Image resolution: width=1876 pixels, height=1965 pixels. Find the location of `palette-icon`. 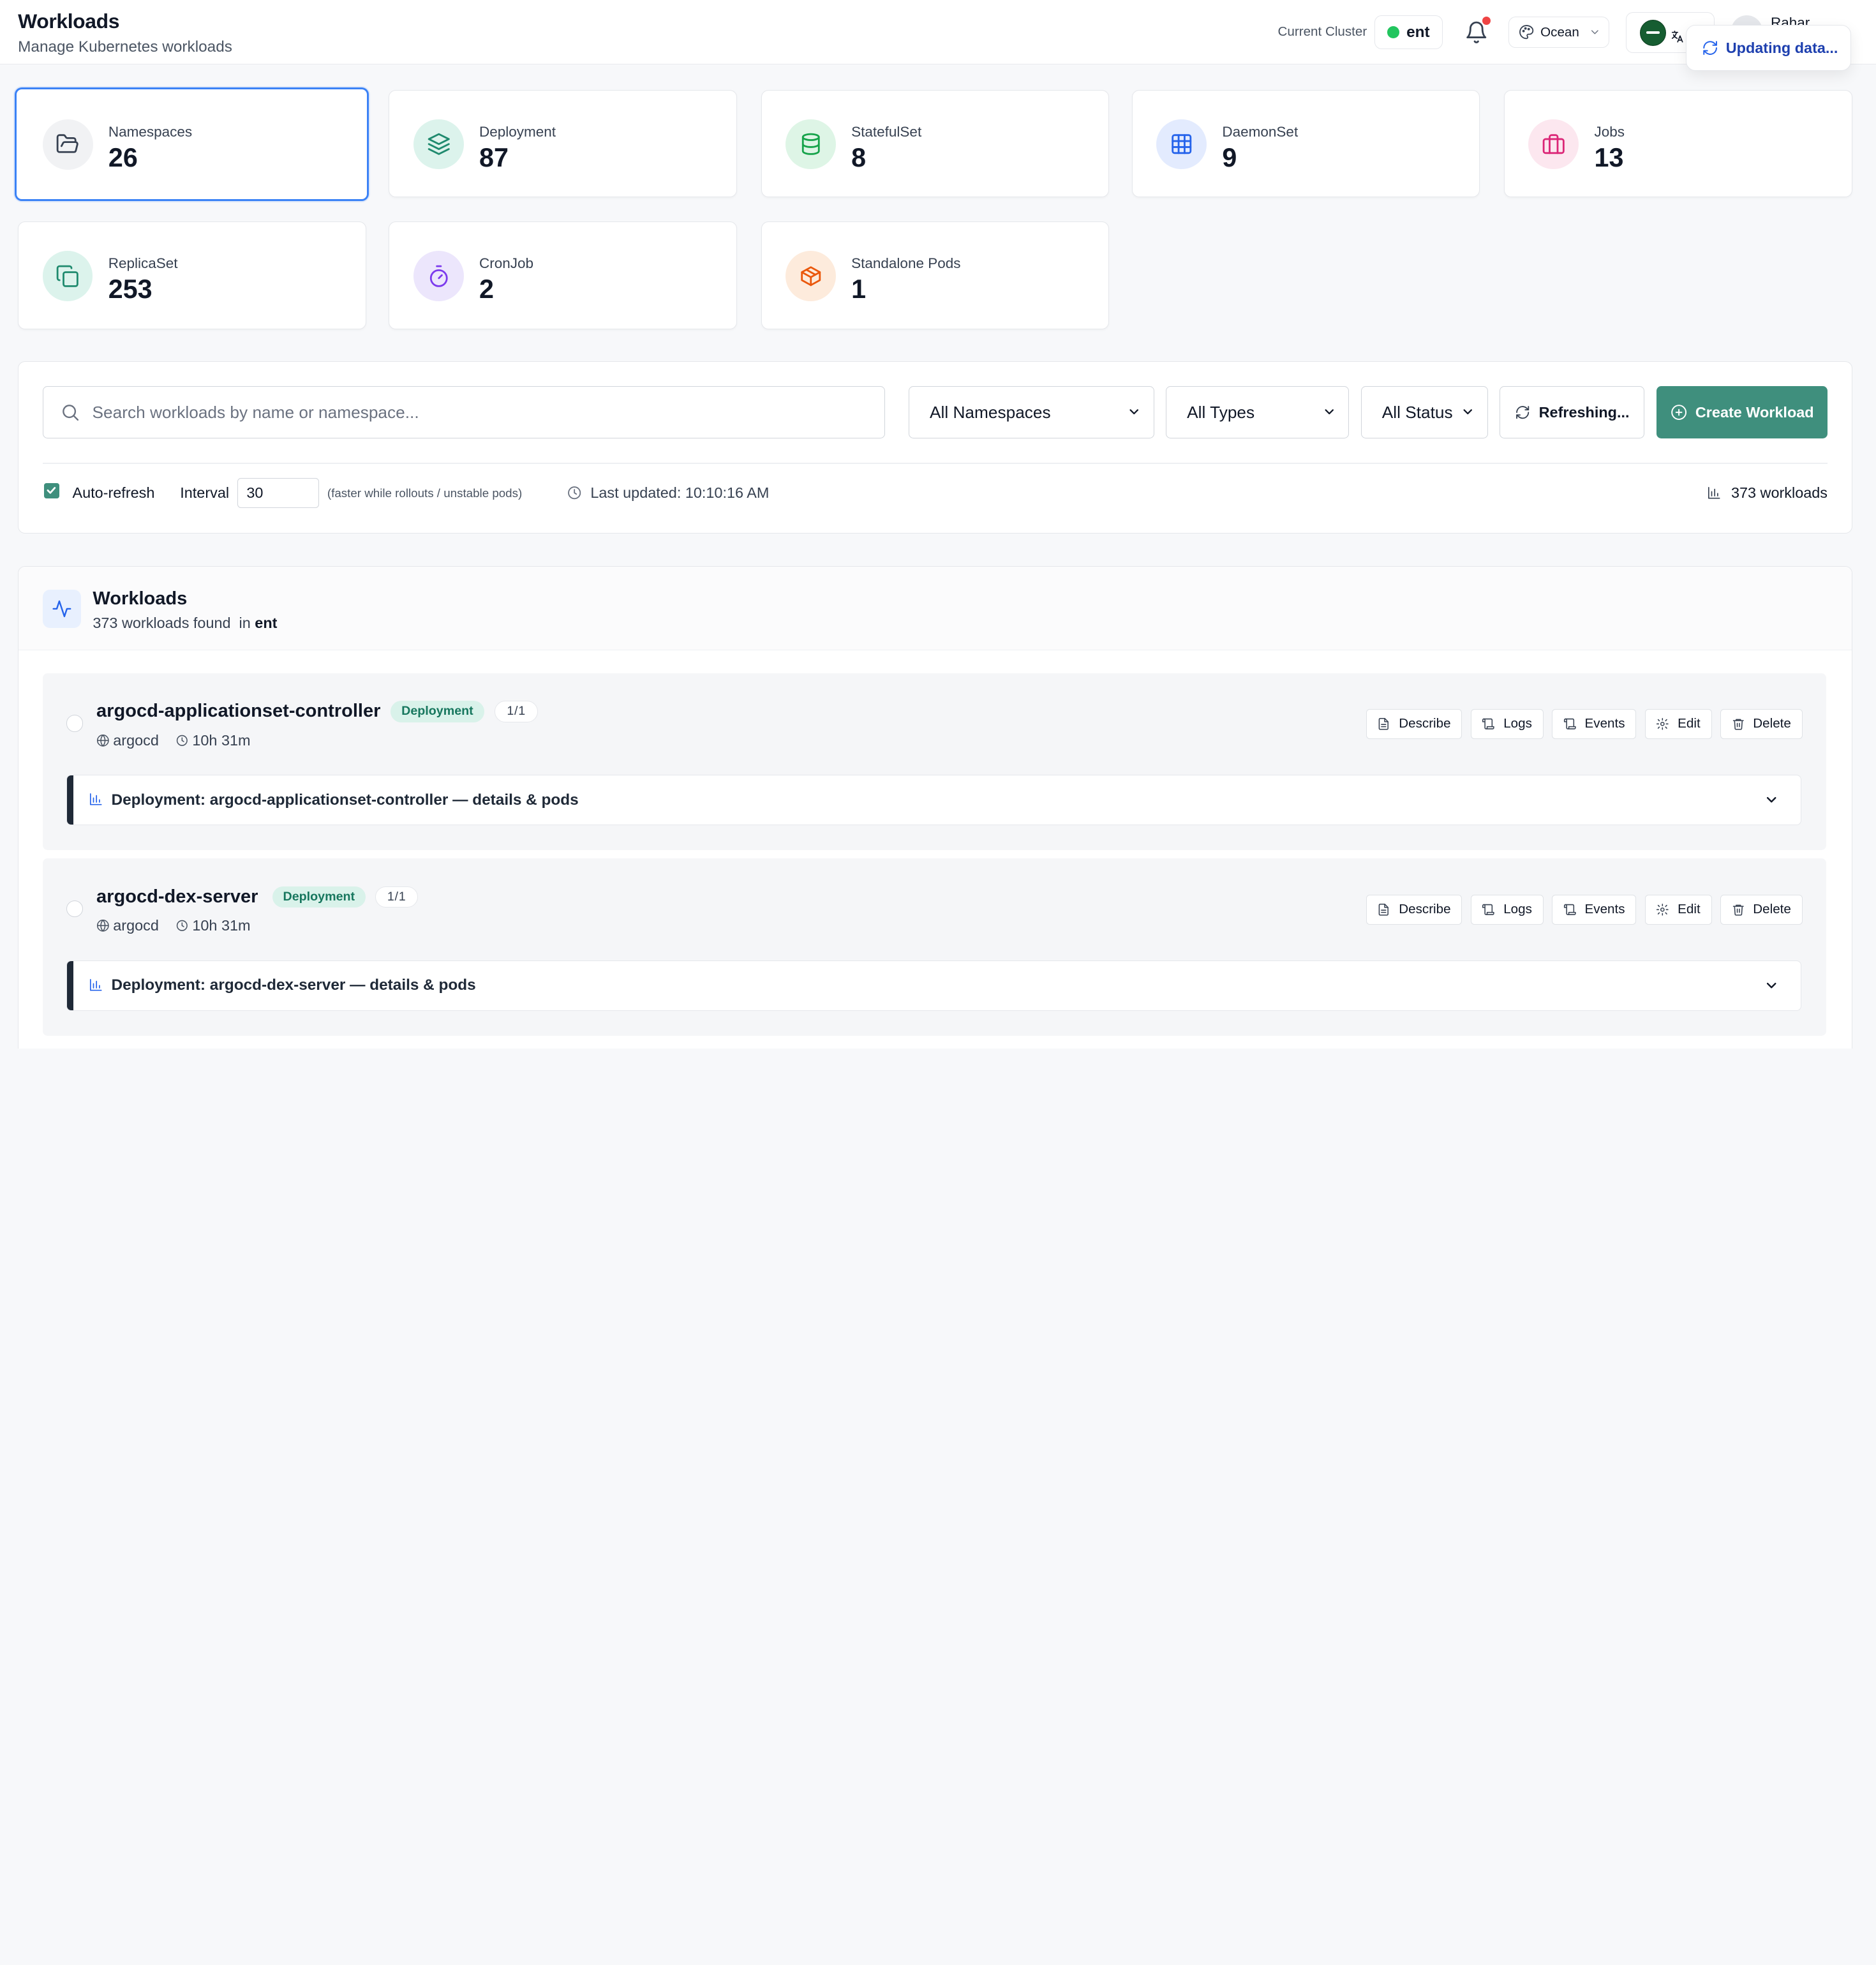

palette-icon is located at coordinates (1526, 32).